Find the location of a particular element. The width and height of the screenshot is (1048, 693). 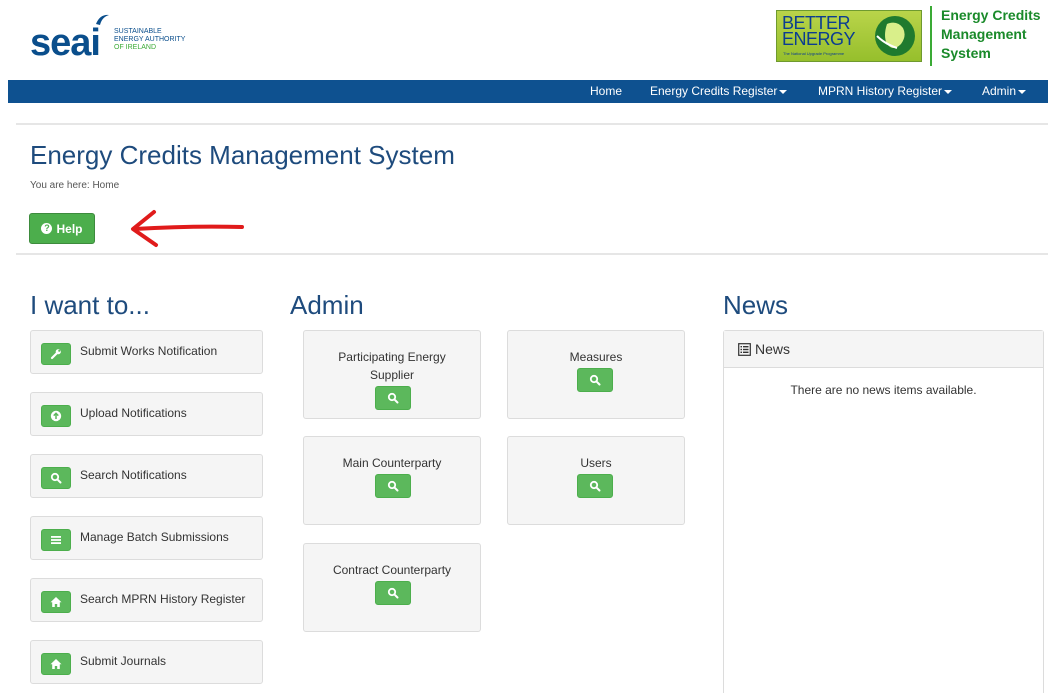

list-alt-icon is located at coordinates (744, 349).